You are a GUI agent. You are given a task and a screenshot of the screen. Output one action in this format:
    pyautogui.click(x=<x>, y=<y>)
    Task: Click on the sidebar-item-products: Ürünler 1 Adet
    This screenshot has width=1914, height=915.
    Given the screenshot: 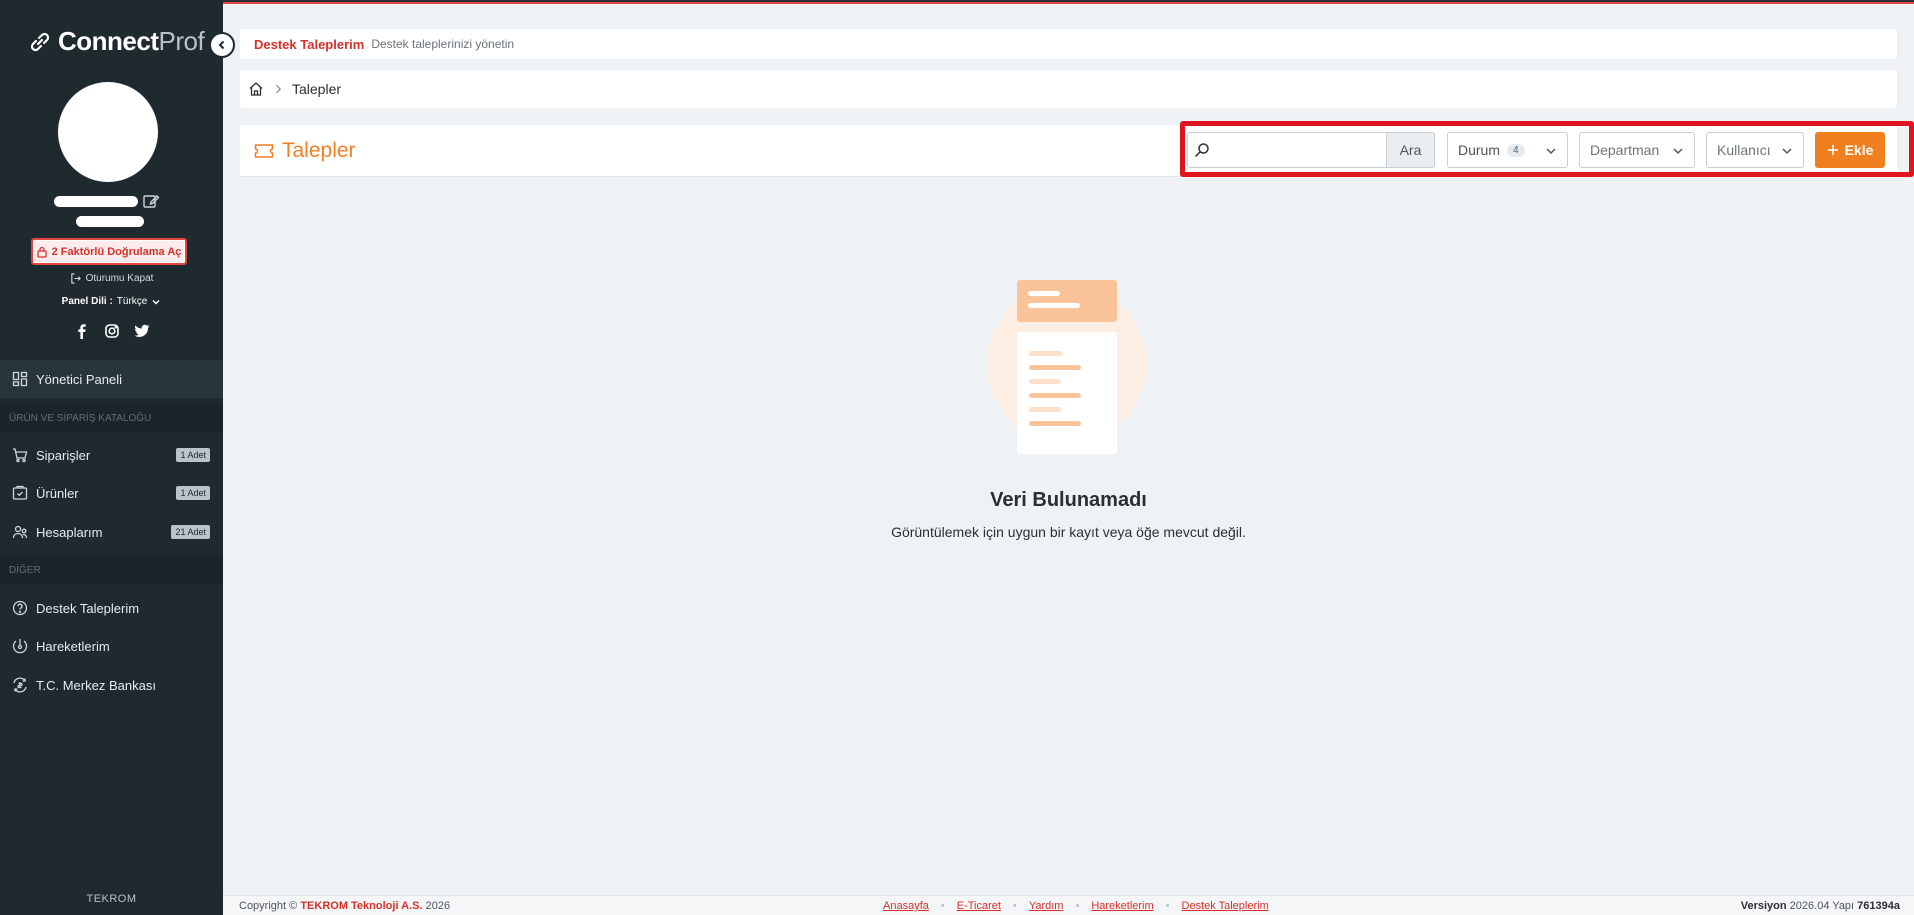 What is the action you would take?
    pyautogui.click(x=111, y=493)
    